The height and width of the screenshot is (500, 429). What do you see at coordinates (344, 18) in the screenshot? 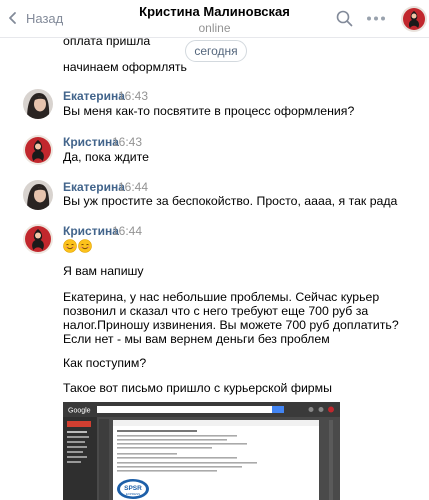
I see `search-icon` at bounding box center [344, 18].